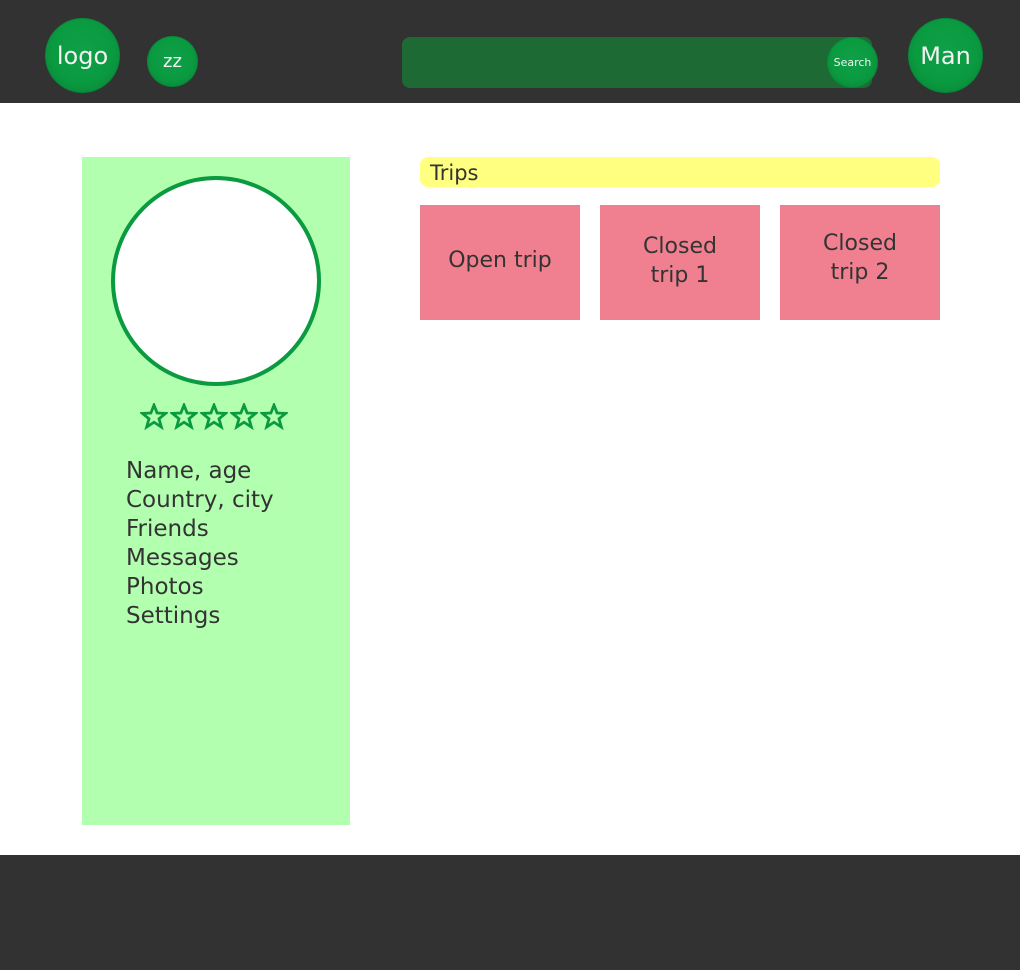  I want to click on menu-item-settings: Settings, so click(200, 616).